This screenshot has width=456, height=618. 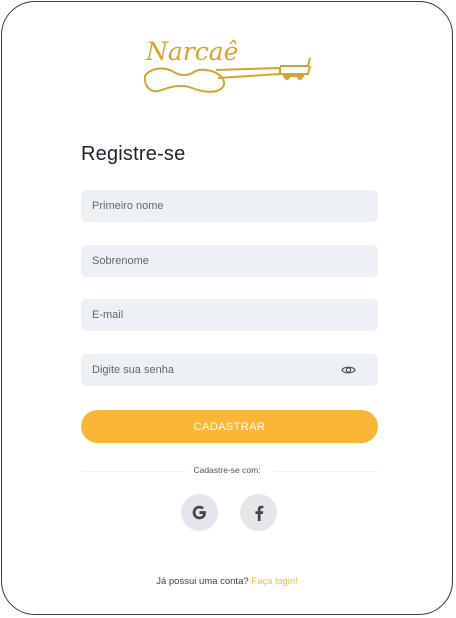 I want to click on email-field, so click(x=229, y=315).